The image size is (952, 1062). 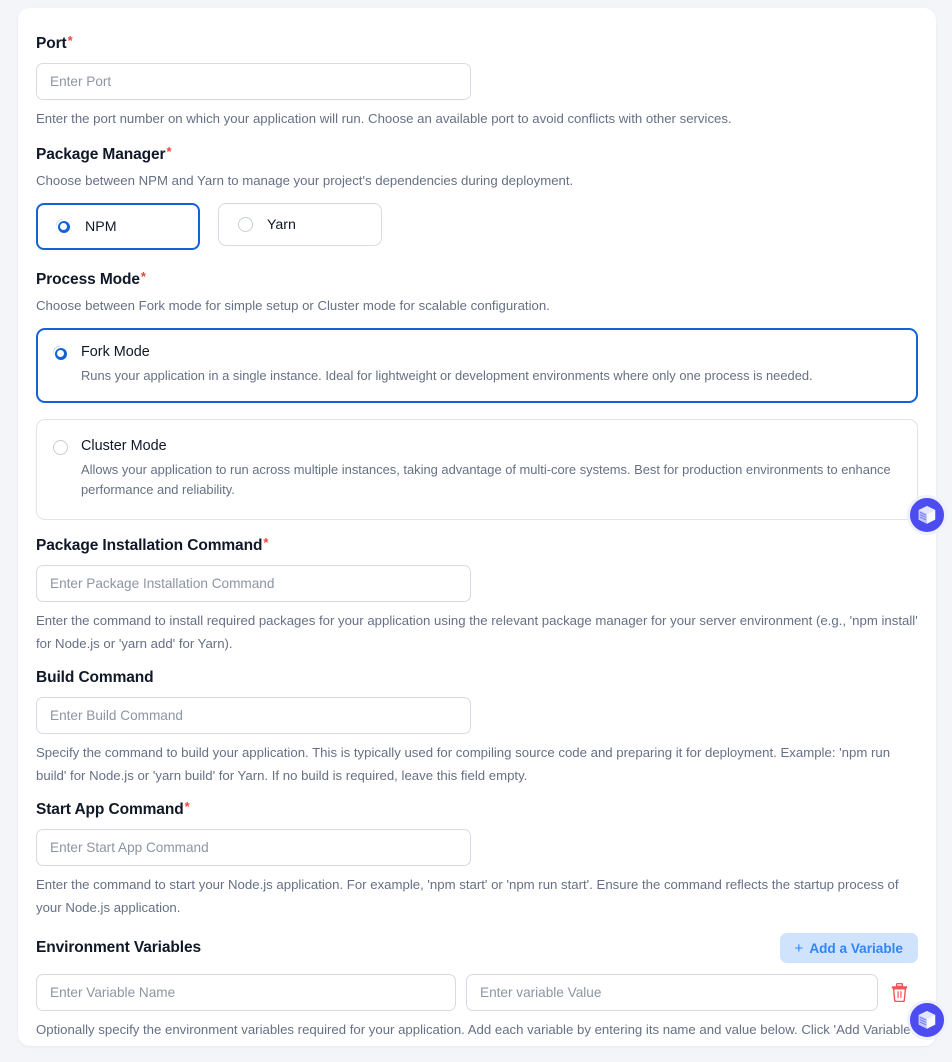 I want to click on environment-variables-header: Environment Variables + Add a Variable, so click(x=477, y=948).